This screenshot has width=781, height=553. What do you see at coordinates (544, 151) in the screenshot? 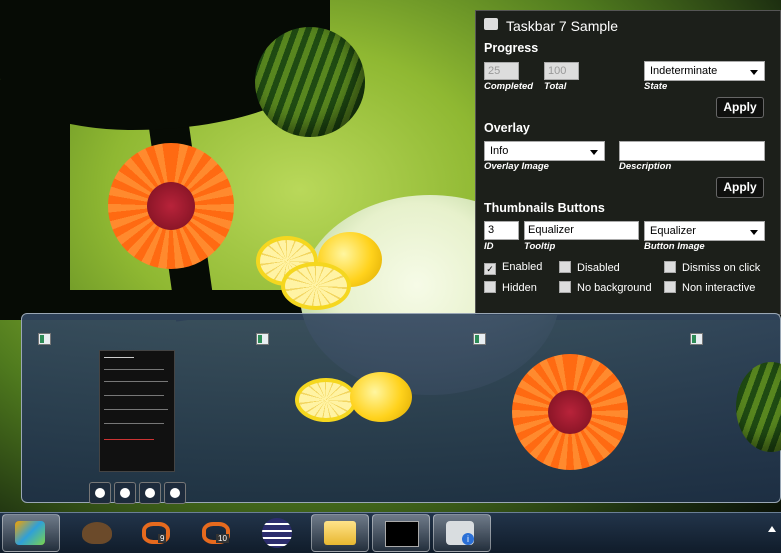
I see `overlay-image-dropdown: Info` at bounding box center [544, 151].